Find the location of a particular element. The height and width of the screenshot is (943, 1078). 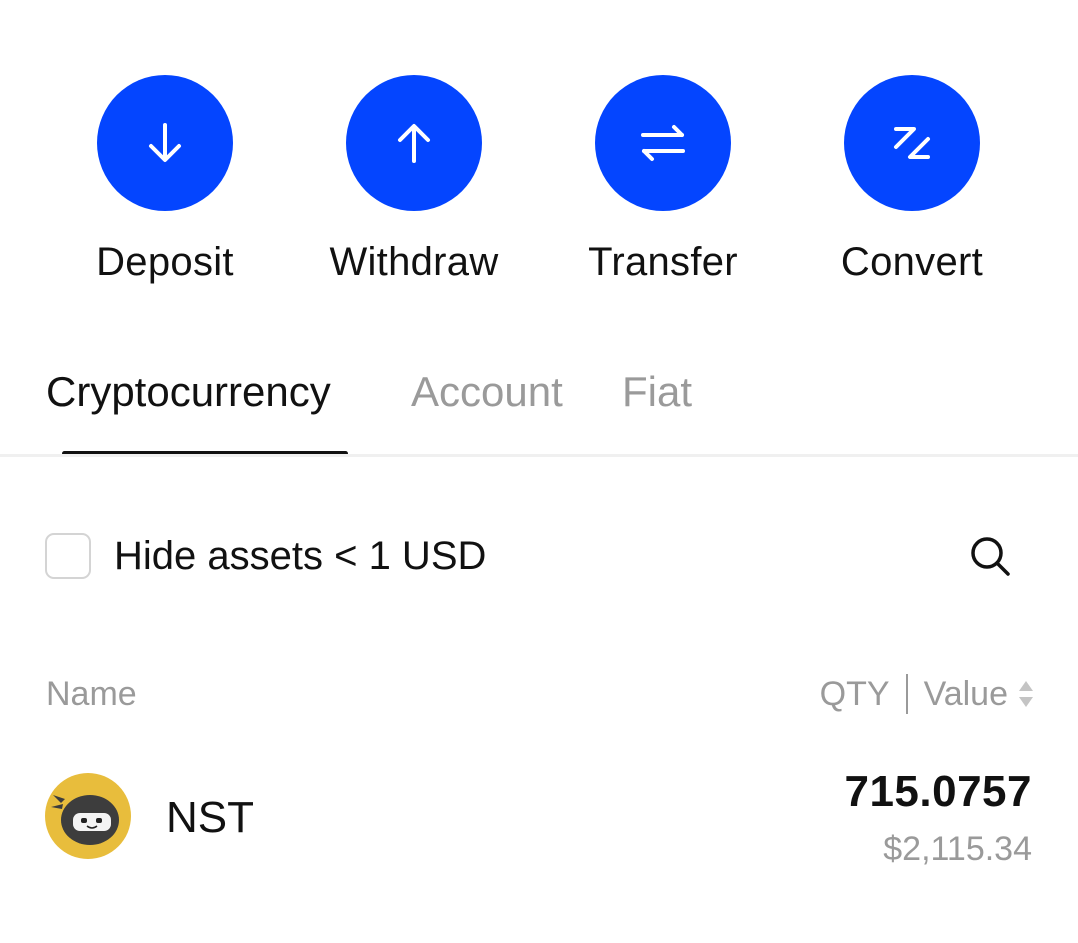

tab-cryptocurrency: Cryptocurrency is located at coordinates (188, 392).